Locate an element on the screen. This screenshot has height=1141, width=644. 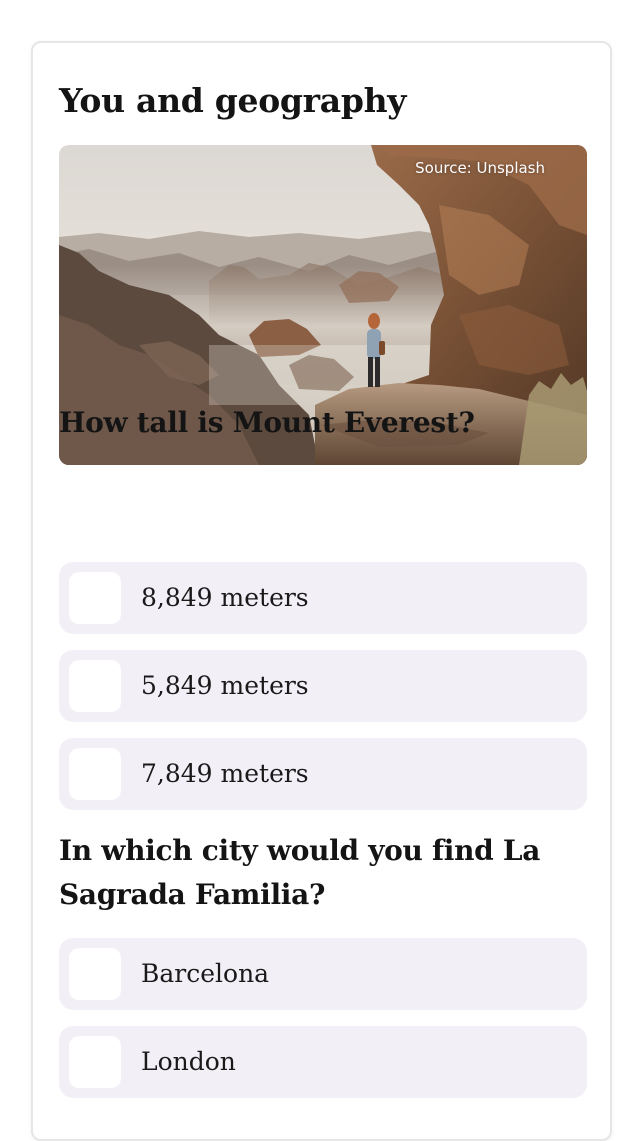
question-2-option-2: London is located at coordinates (323, 1062).